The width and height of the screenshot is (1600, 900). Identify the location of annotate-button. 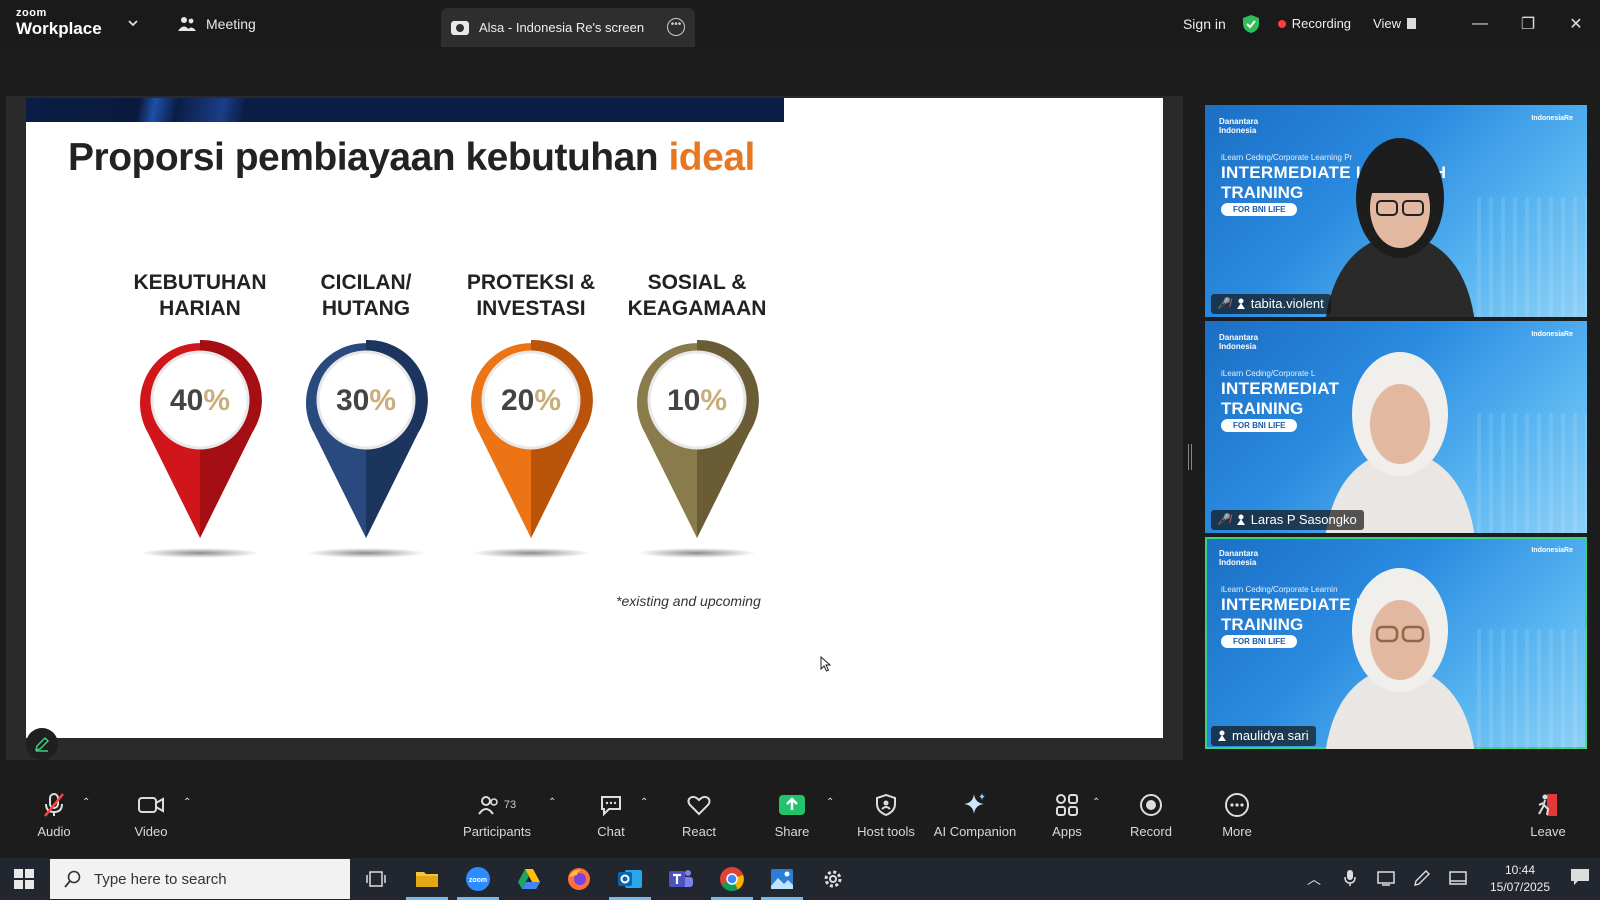
(42, 744).